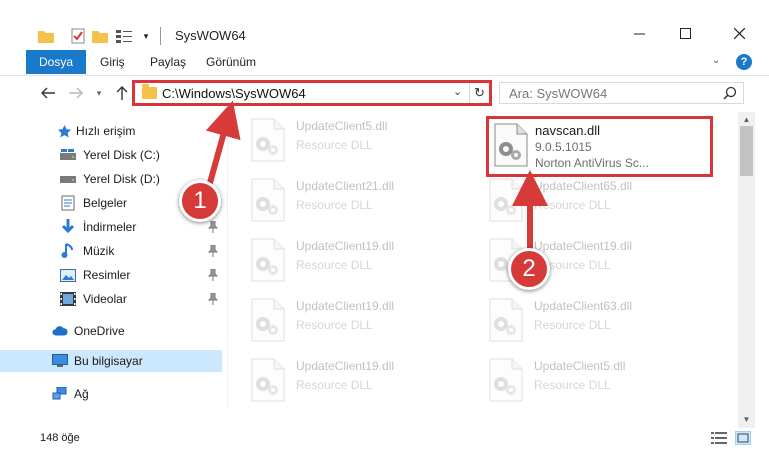 The image size is (769, 470). I want to click on search-icon, so click(730, 93).